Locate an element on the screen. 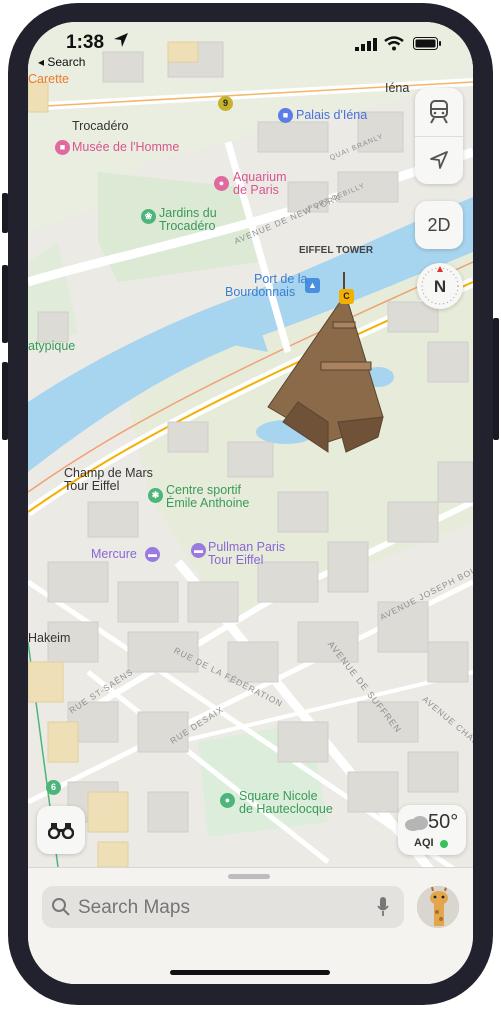 This screenshot has height=1010, width=501. look-around-button is located at coordinates (61, 830).